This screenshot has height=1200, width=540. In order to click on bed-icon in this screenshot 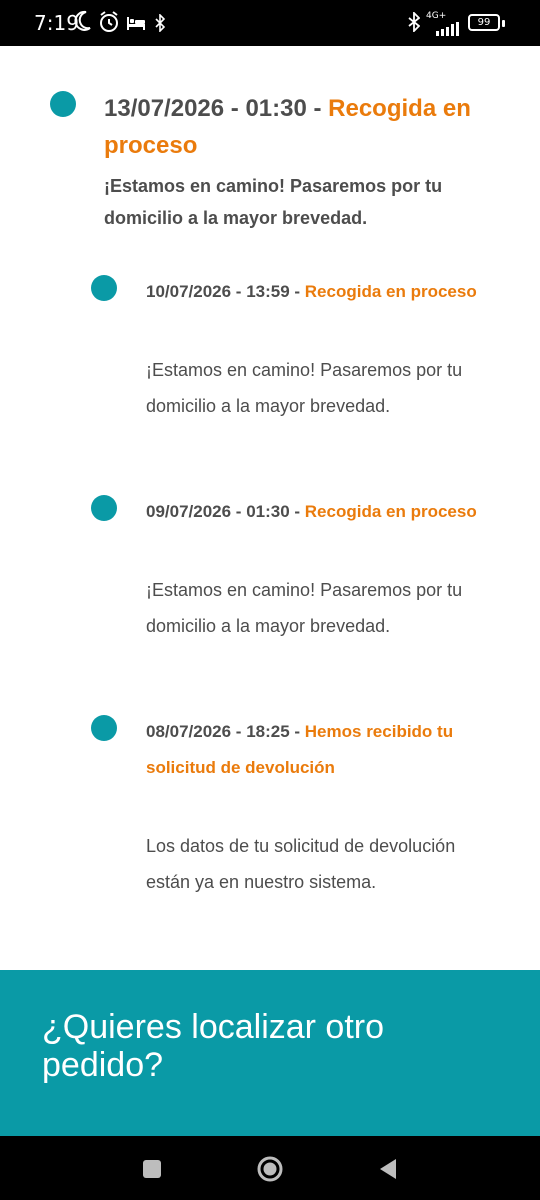, I will do `click(136, 23)`.